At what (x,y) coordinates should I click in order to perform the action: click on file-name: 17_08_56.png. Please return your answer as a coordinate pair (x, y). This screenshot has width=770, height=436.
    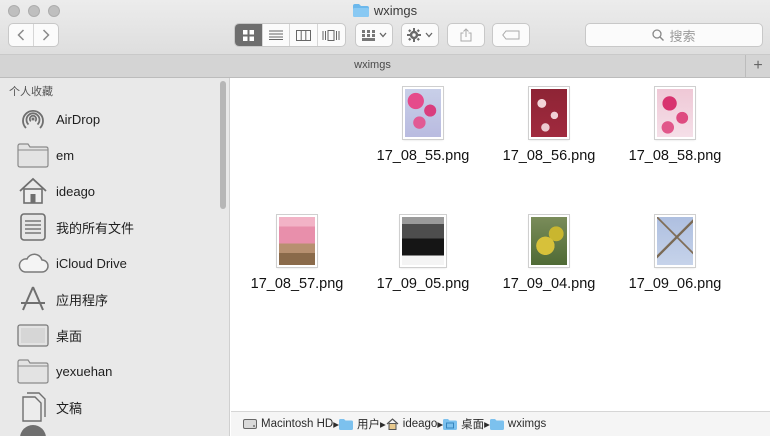
    Looking at the image, I should click on (549, 156).